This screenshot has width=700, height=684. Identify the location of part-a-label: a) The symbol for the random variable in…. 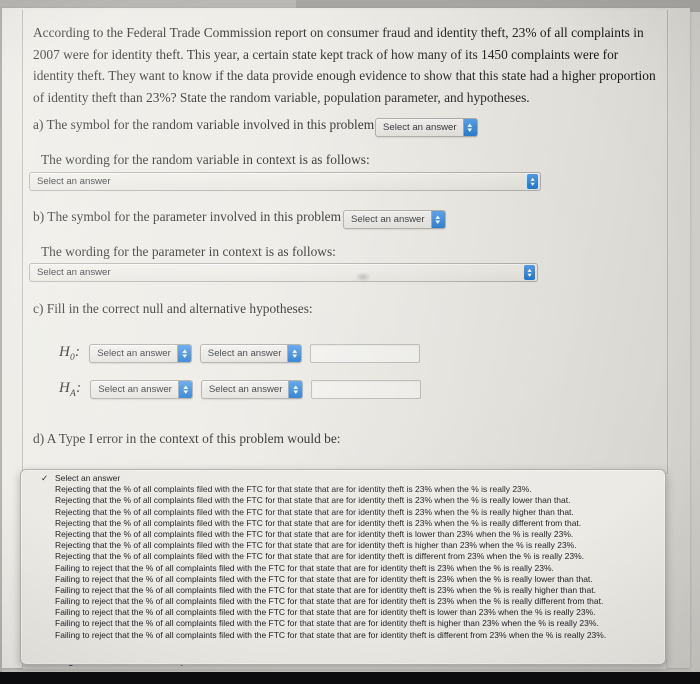
(210, 124).